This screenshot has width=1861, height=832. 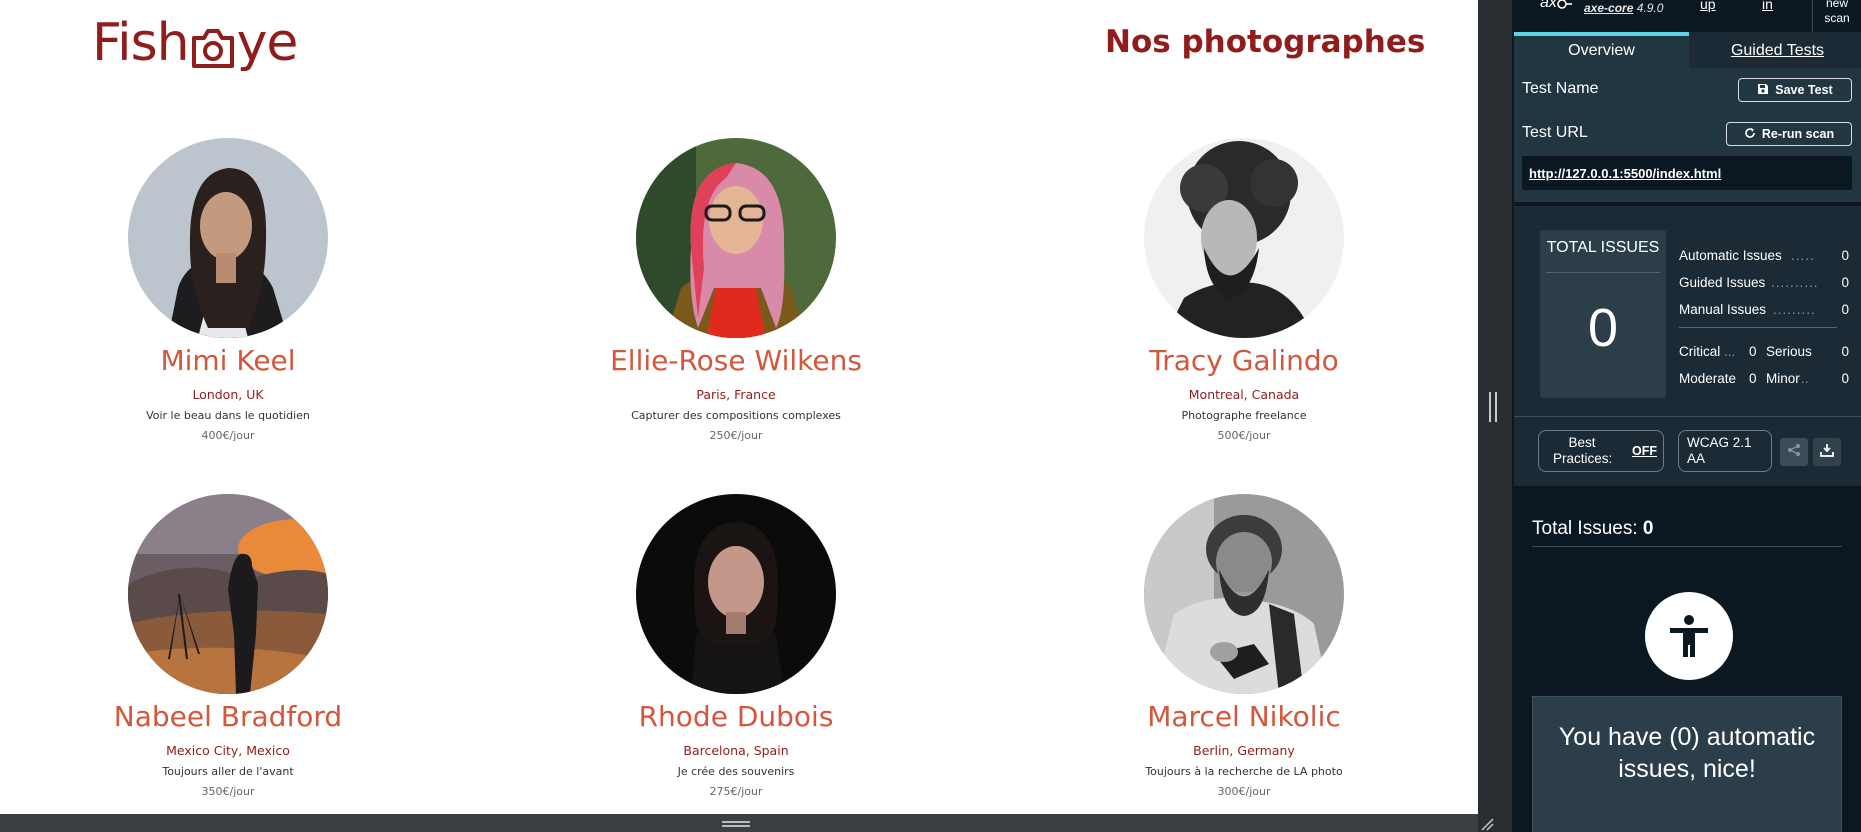 I want to click on automatic-issues-row: Automatic Issues ..... 0, so click(x=1764, y=255).